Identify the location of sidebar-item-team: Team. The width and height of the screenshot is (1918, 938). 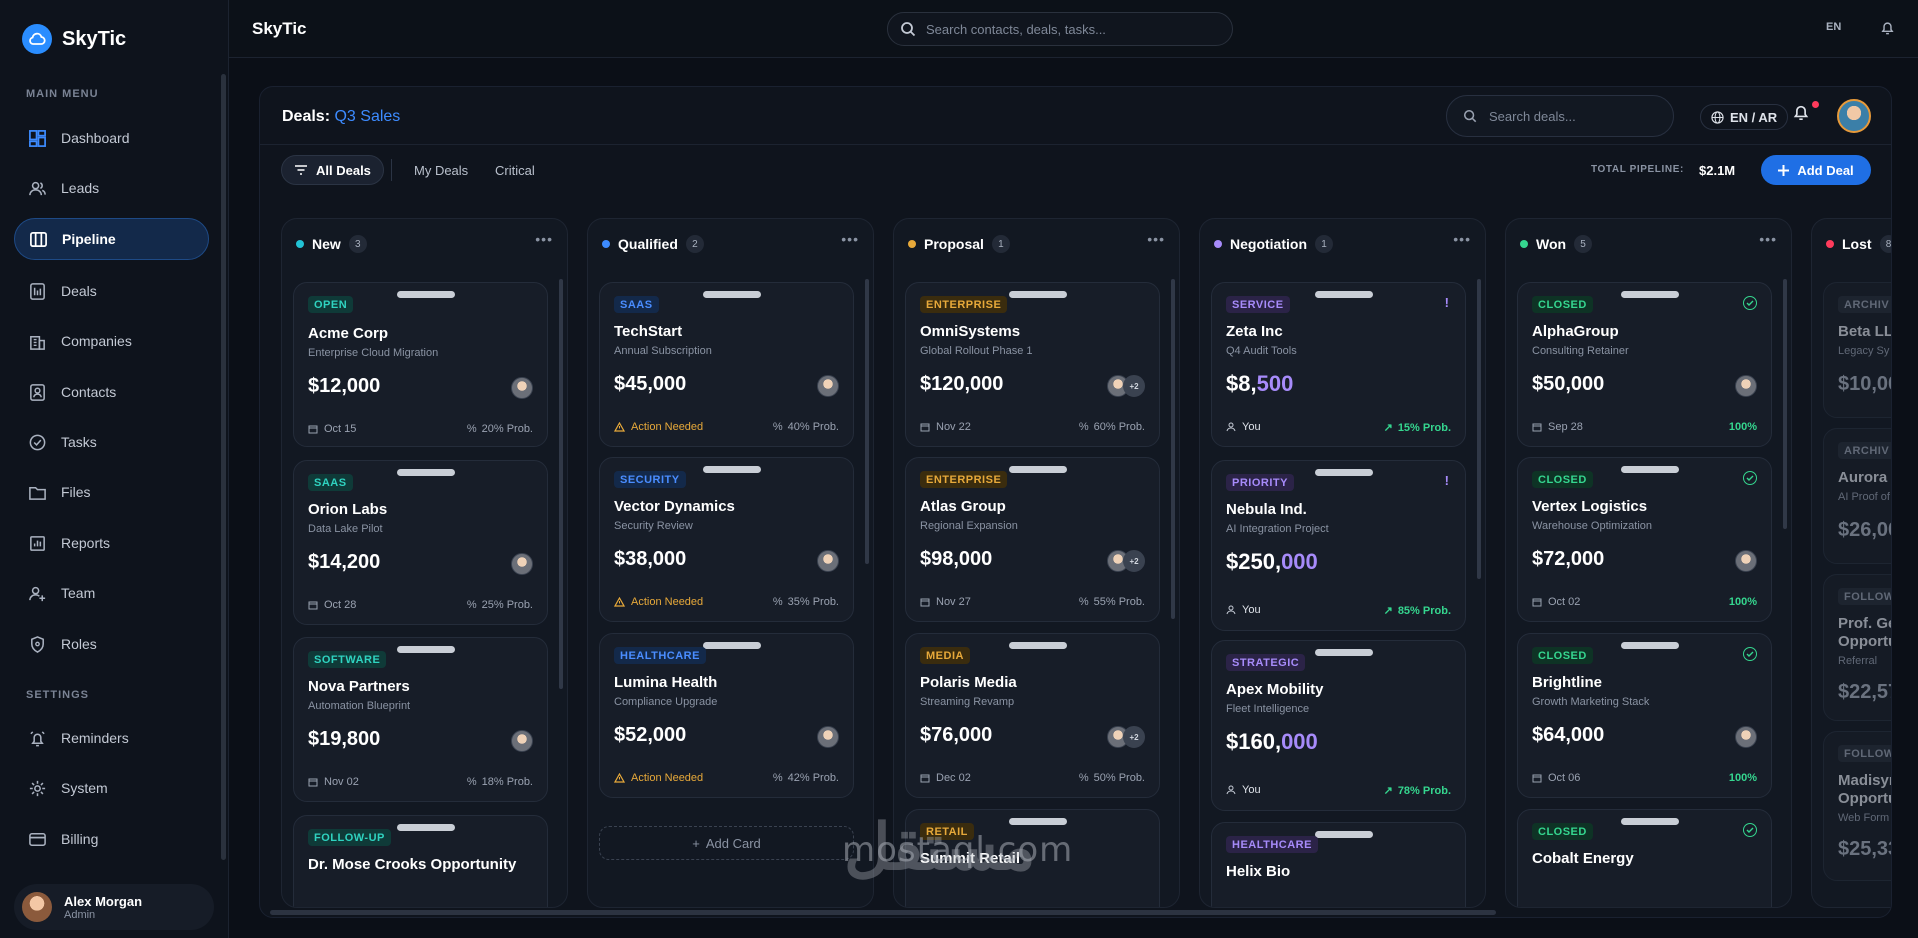
(111, 593).